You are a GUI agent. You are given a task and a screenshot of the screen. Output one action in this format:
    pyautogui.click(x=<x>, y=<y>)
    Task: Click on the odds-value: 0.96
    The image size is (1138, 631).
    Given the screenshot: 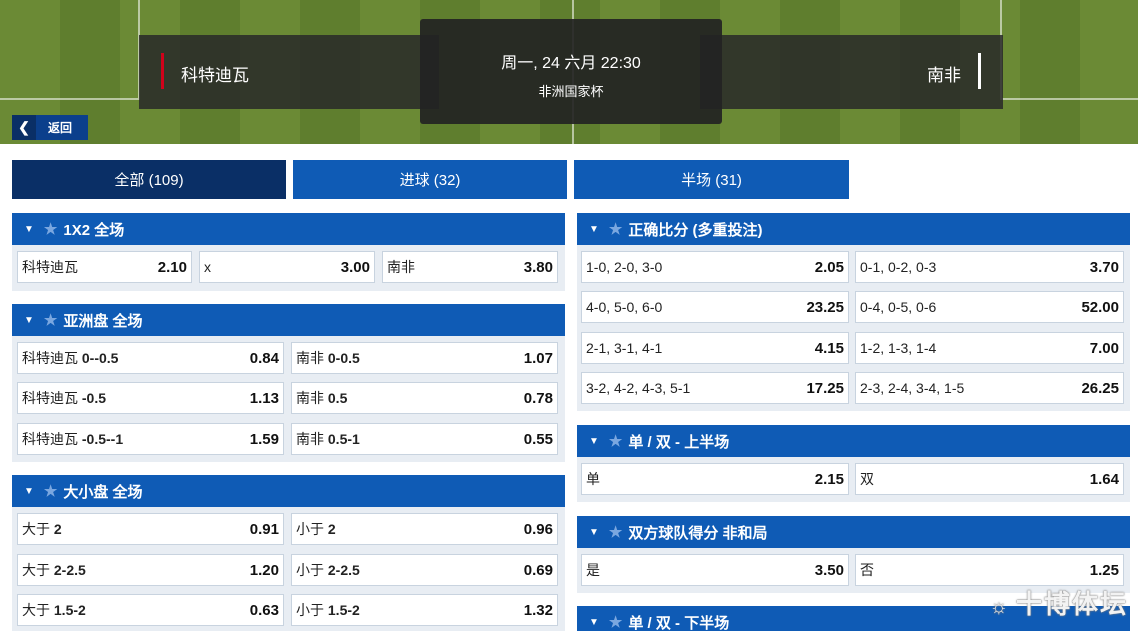 What is the action you would take?
    pyautogui.click(x=538, y=529)
    